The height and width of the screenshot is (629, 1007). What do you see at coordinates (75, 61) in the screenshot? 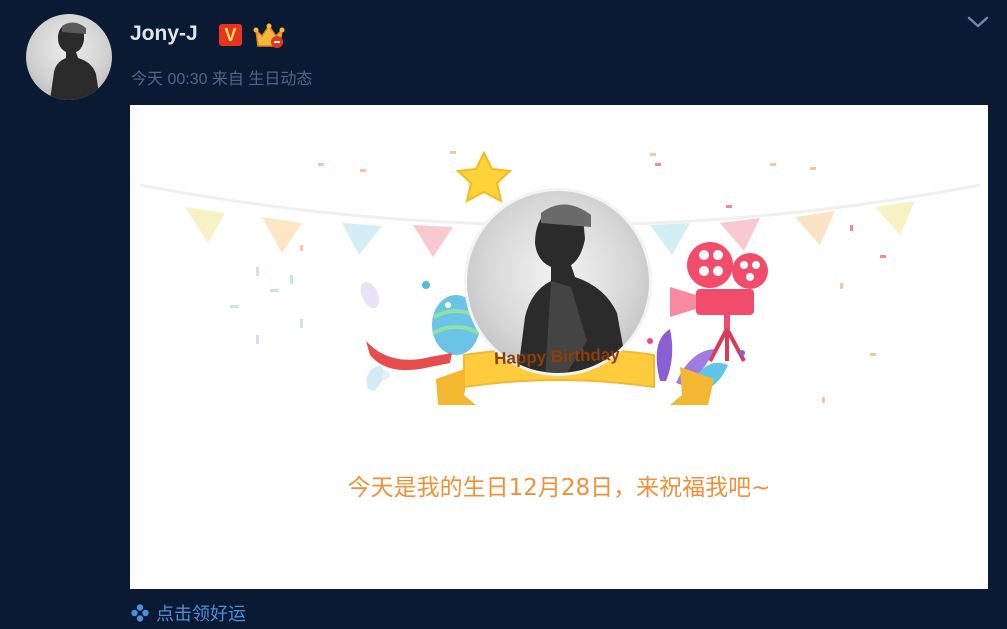
I see `avatar-silhouette` at bounding box center [75, 61].